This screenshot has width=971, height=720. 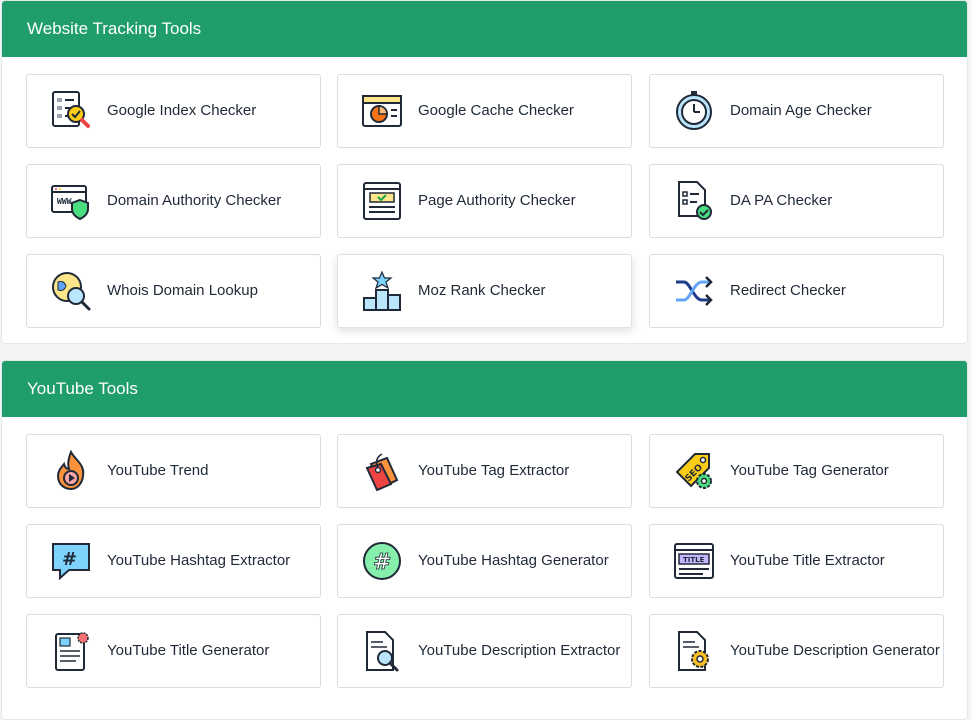 I want to click on podium-star-icon, so click(x=382, y=291).